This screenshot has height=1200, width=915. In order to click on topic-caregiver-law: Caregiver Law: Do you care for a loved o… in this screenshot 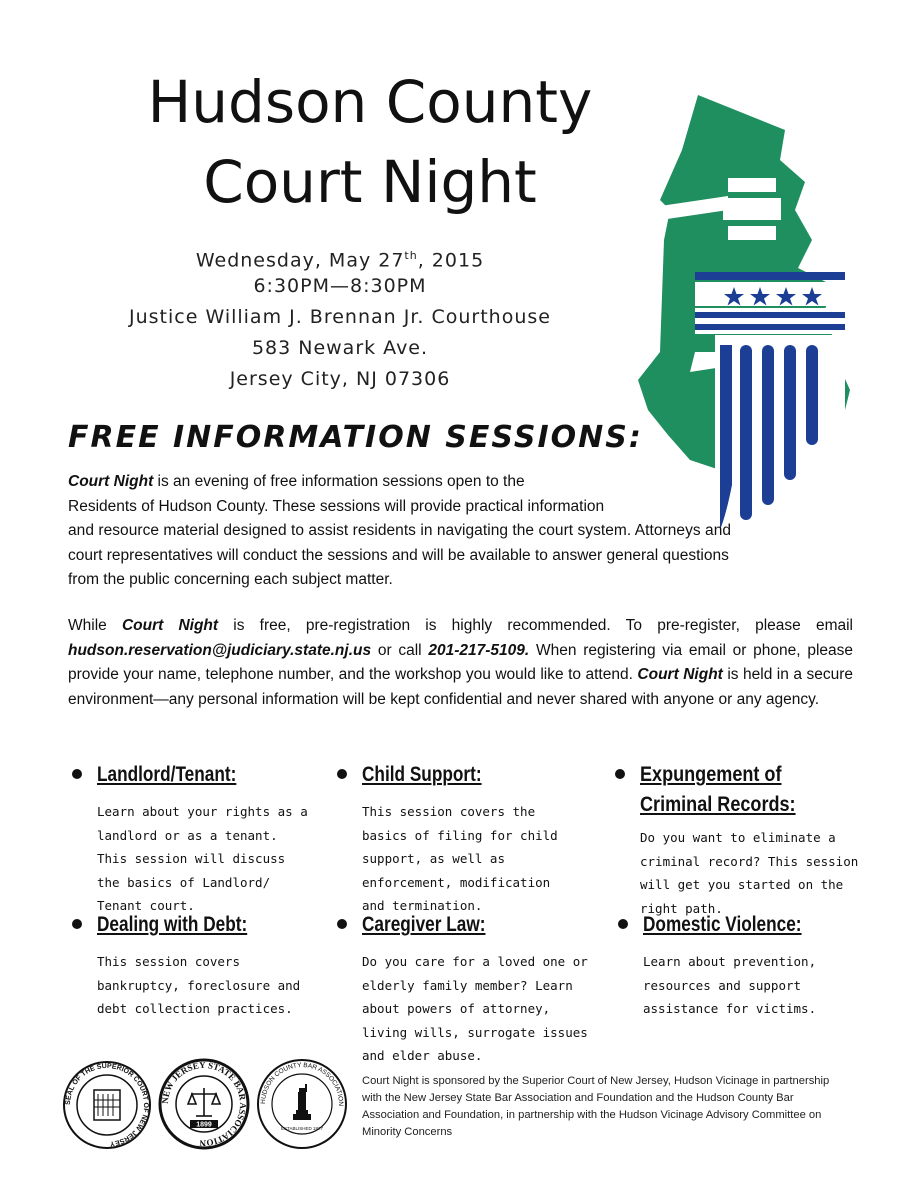, I will do `click(462, 989)`.